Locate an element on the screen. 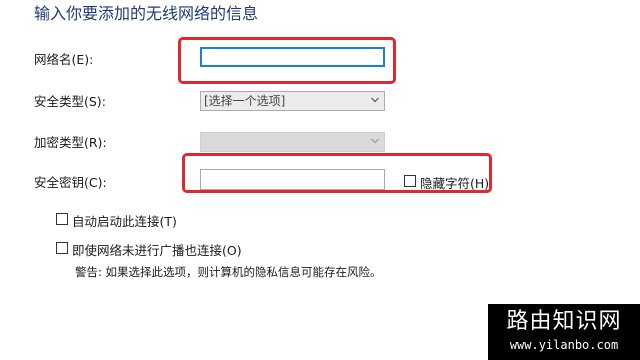  connect-hidden-label: 即使网络未进行广播也连接(O) is located at coordinates (157, 249).